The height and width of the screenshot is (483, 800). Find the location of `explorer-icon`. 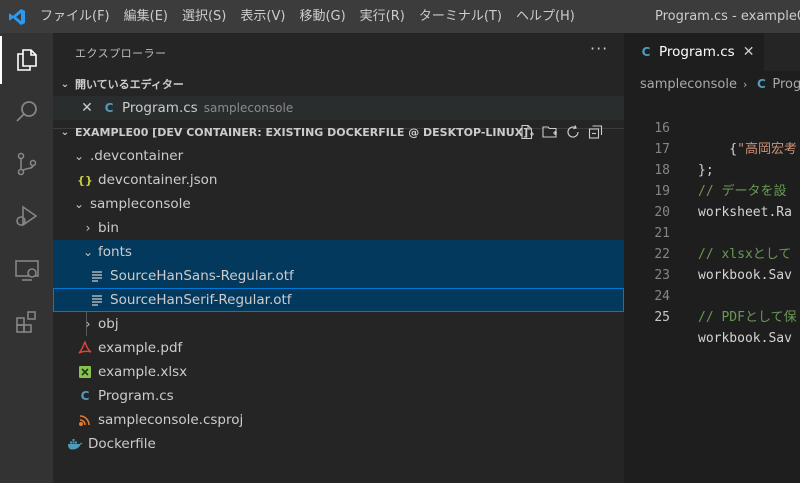

explorer-icon is located at coordinates (26, 60).